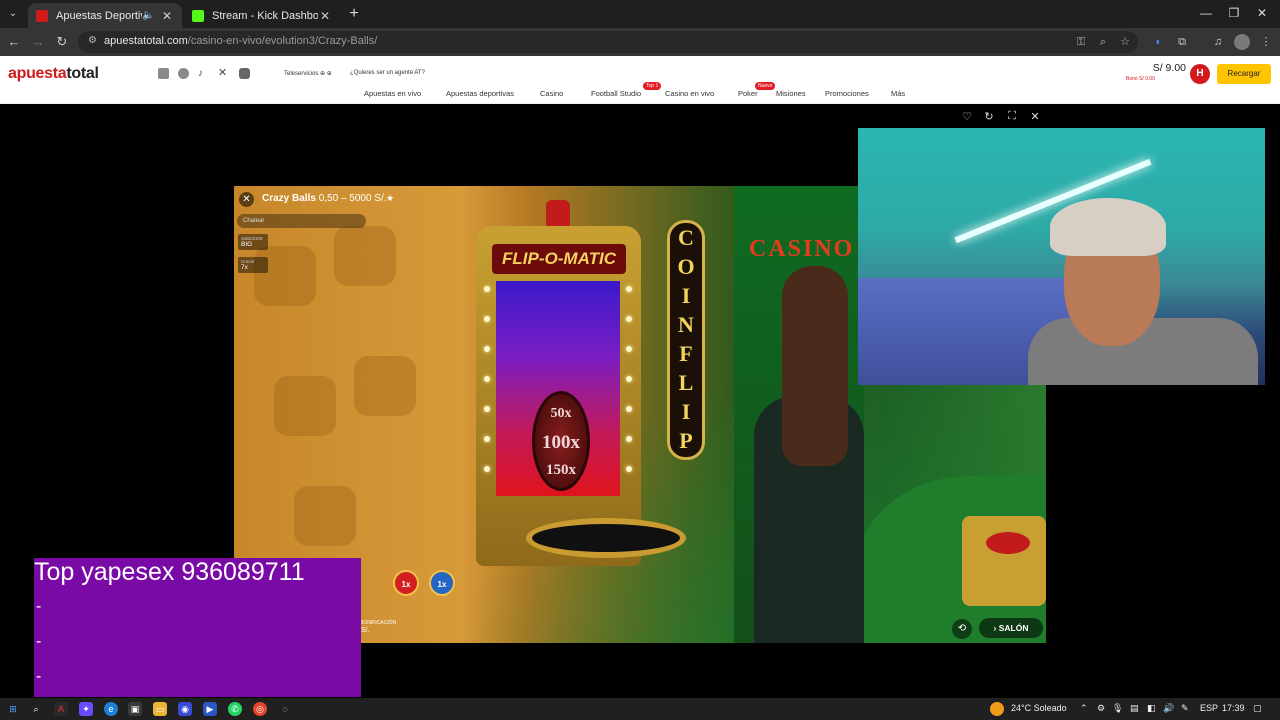  What do you see at coordinates (1108, 227) in the screenshot?
I see `streamer-cap` at bounding box center [1108, 227].